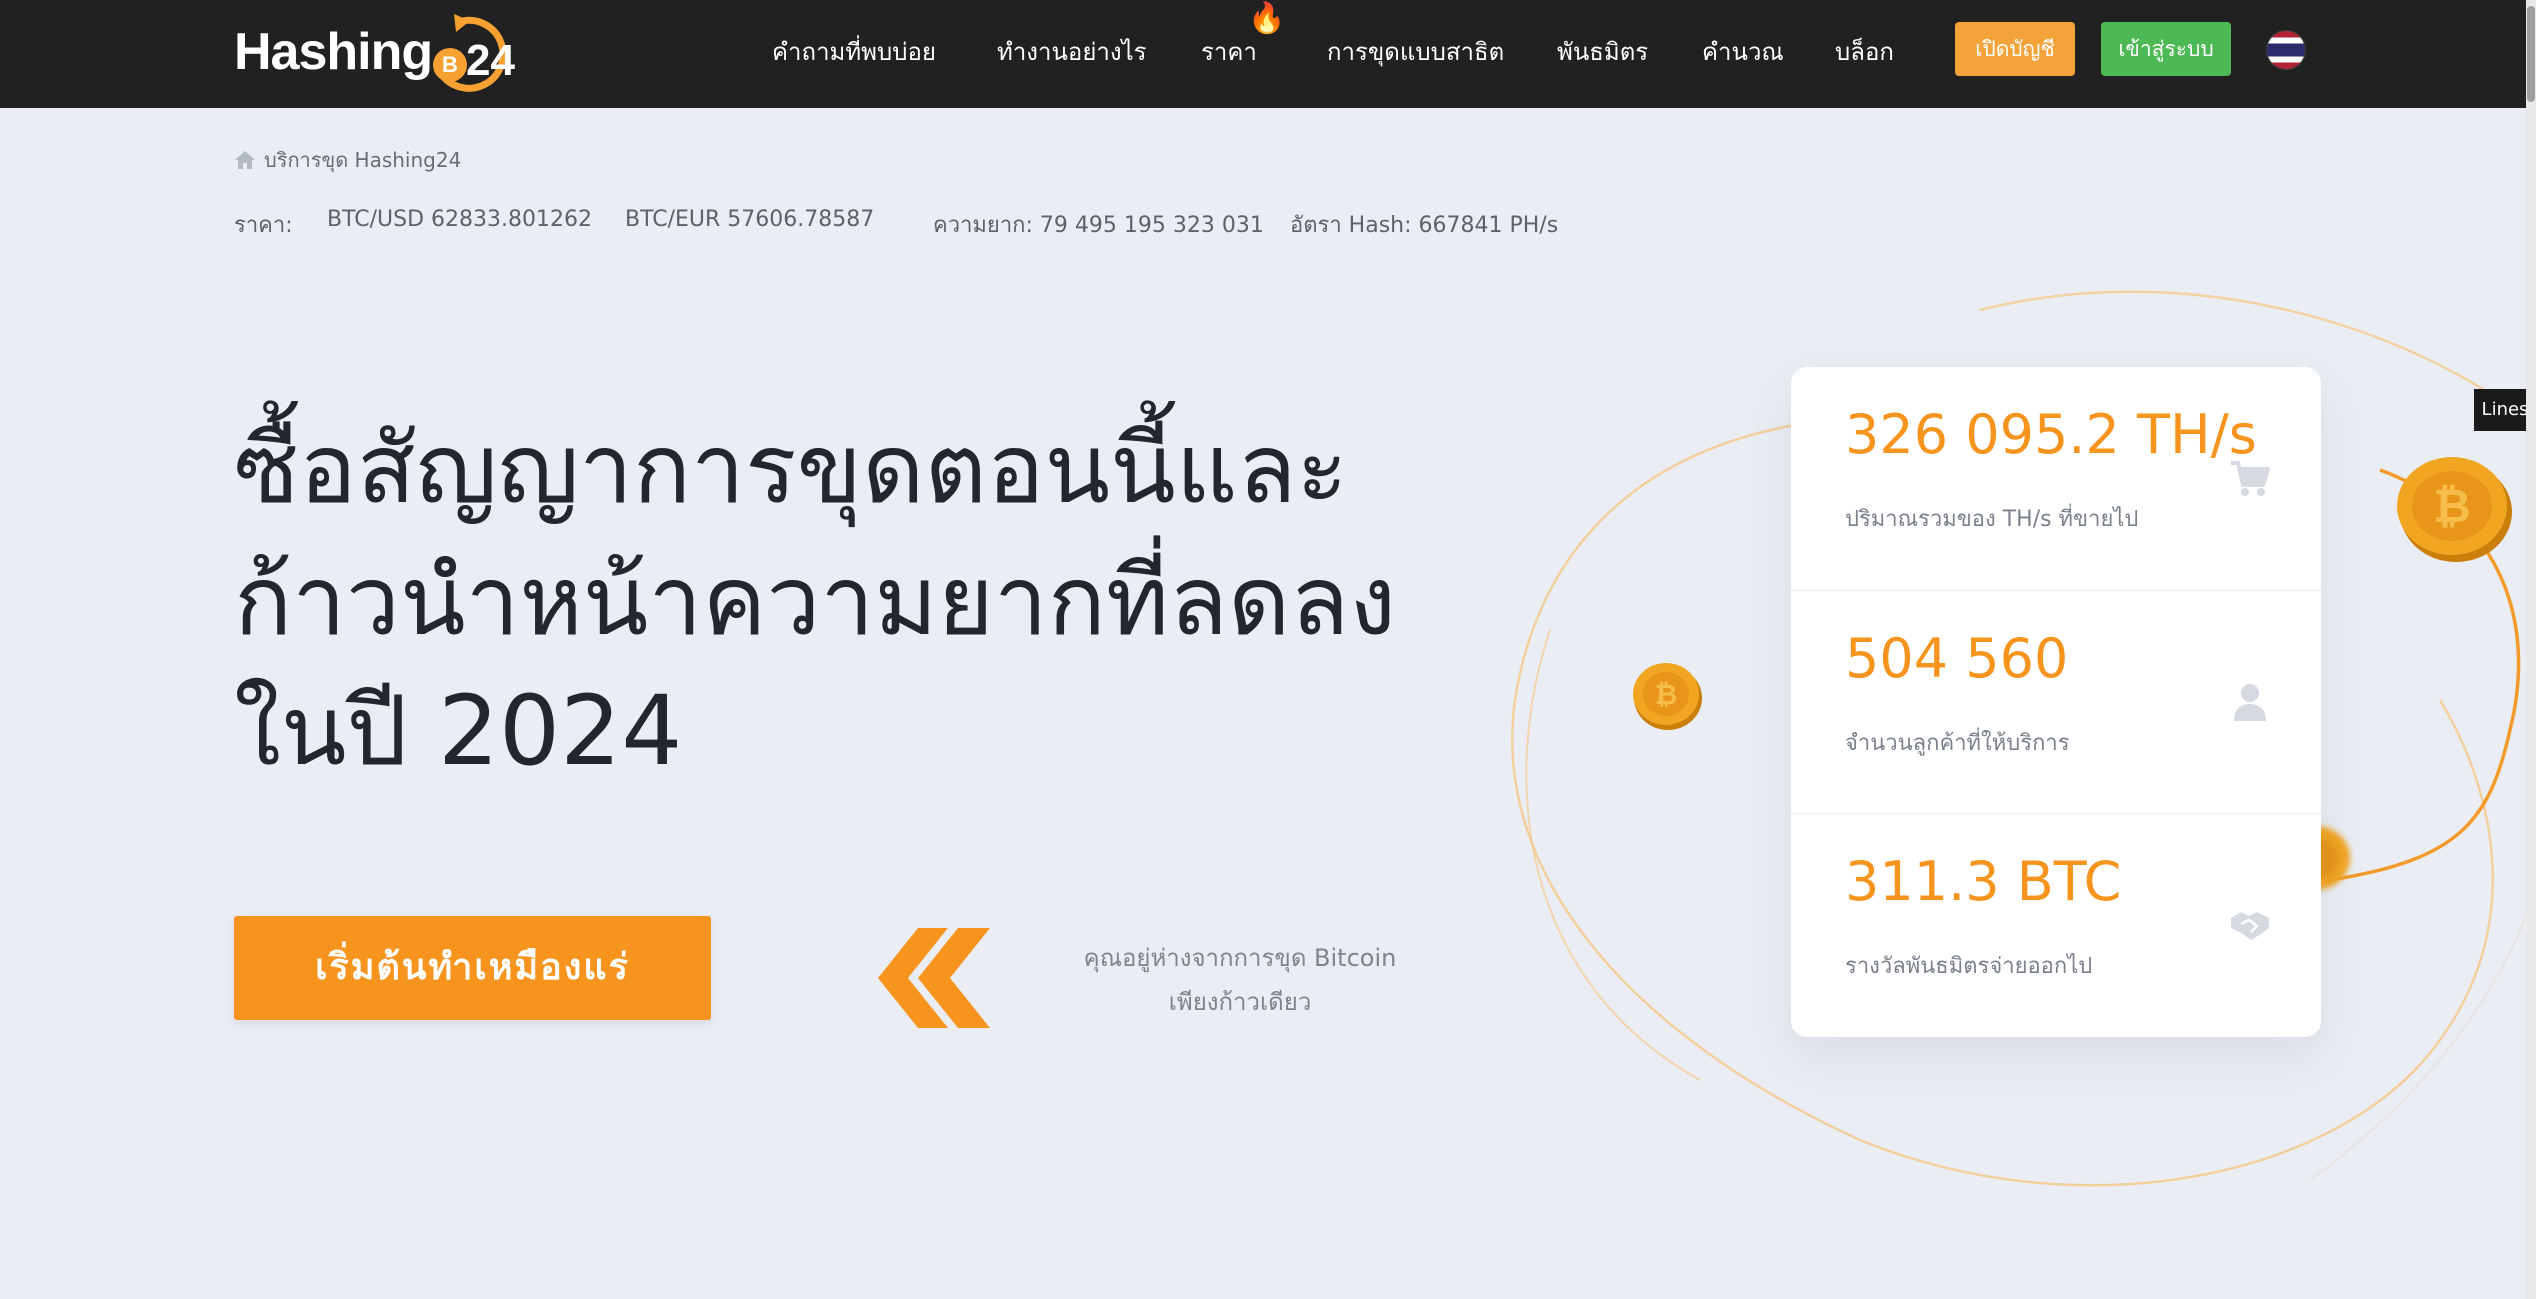 The width and height of the screenshot is (2536, 1299). Describe the element at coordinates (450, 65) in the screenshot. I see `logo-bitcoin-coin-icon: B` at that location.